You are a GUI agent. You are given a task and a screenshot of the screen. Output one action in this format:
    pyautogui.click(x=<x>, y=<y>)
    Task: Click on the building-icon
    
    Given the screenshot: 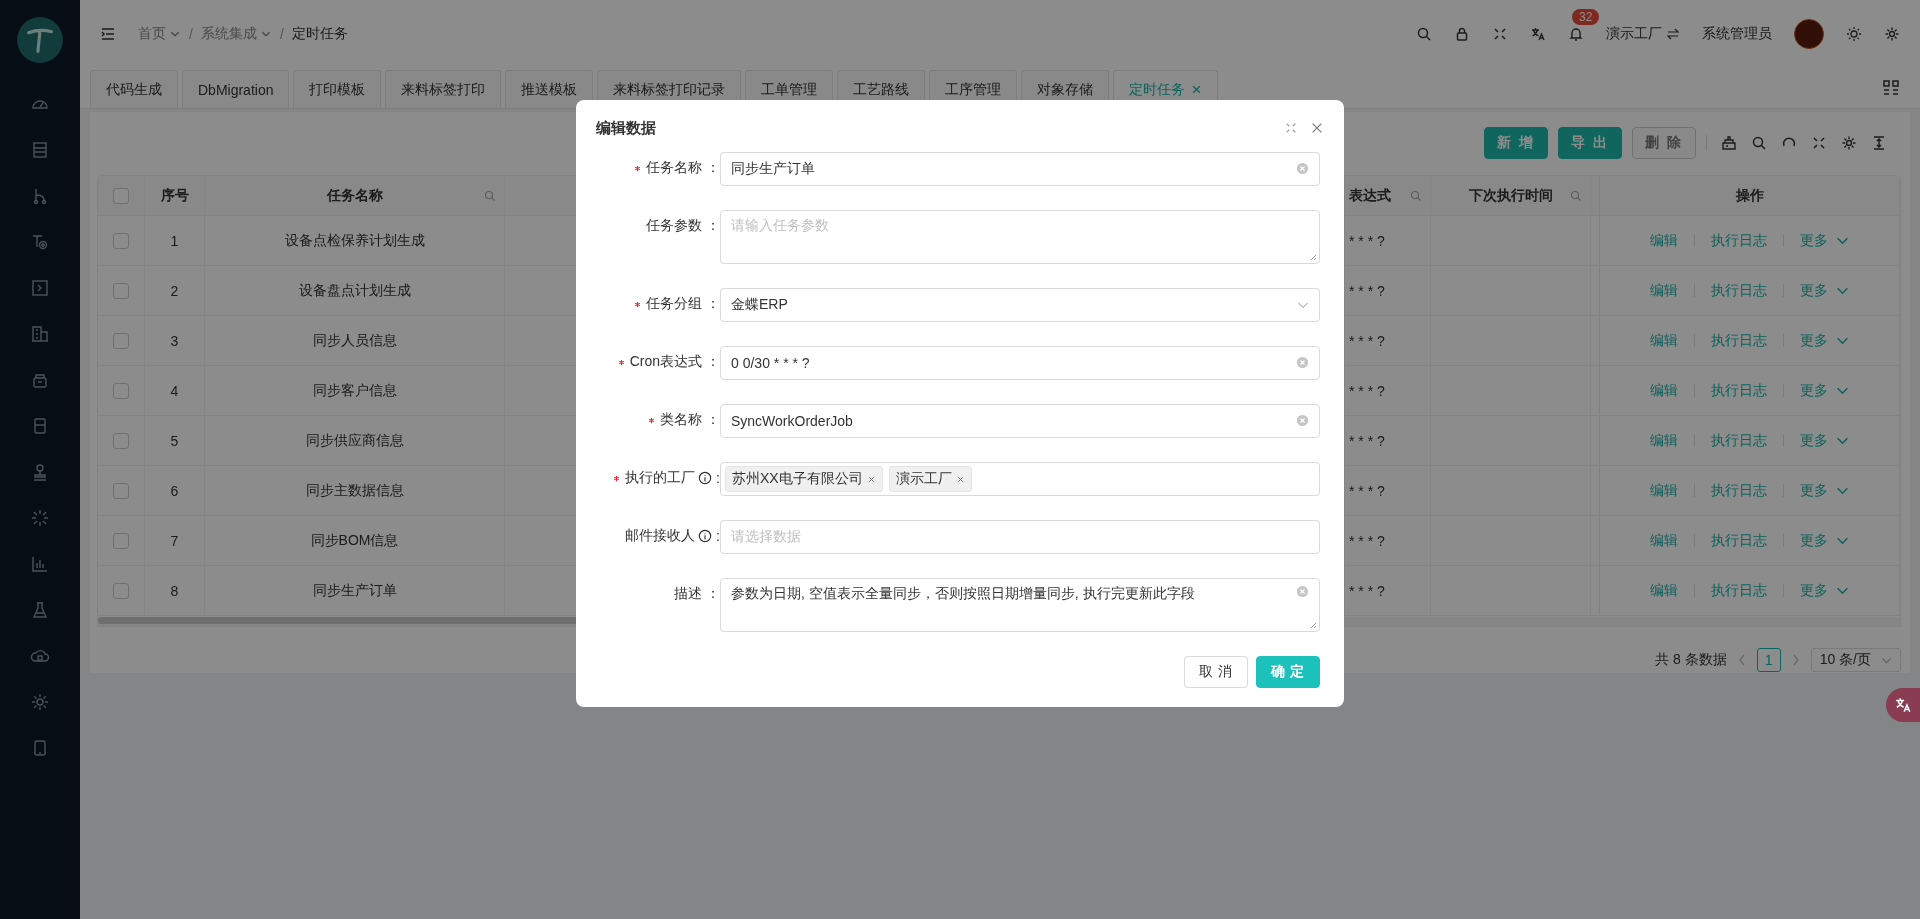 What is the action you would take?
    pyautogui.click(x=40, y=334)
    